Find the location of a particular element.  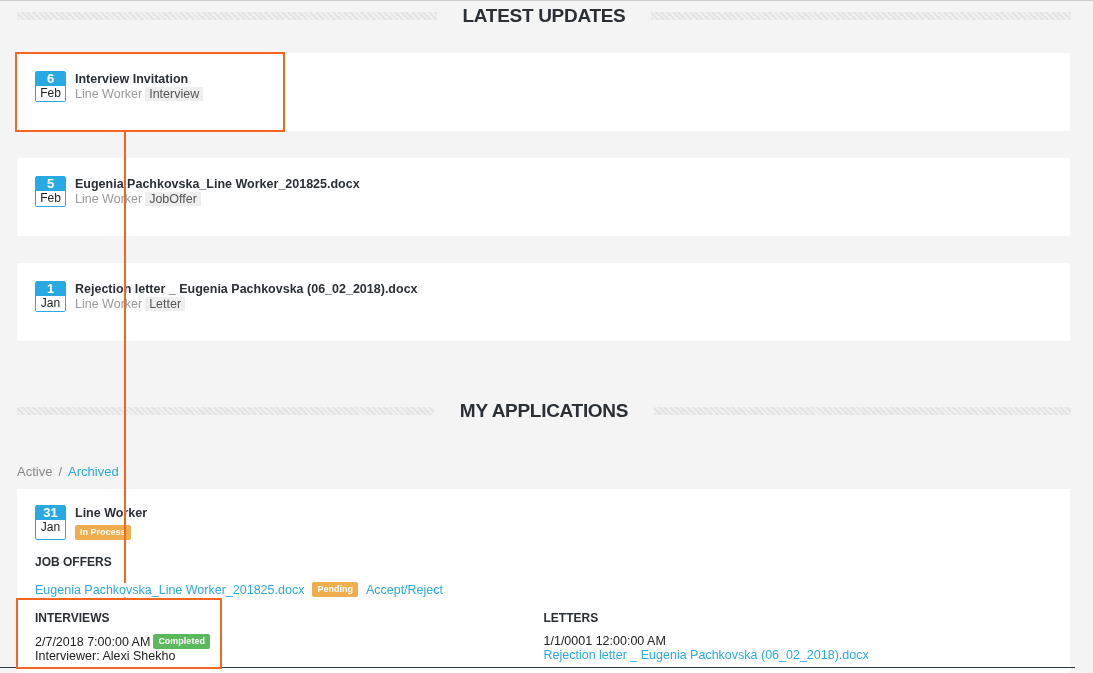

update-title: Interview Invitation is located at coordinates (132, 79).